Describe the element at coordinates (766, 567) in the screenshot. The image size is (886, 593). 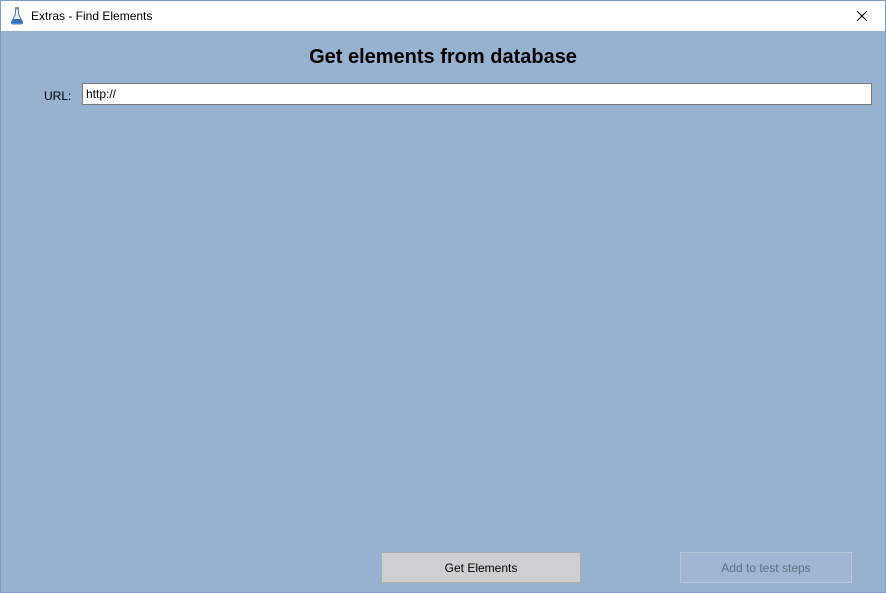
I see `add-to-test-steps-button: Add to test steps` at that location.